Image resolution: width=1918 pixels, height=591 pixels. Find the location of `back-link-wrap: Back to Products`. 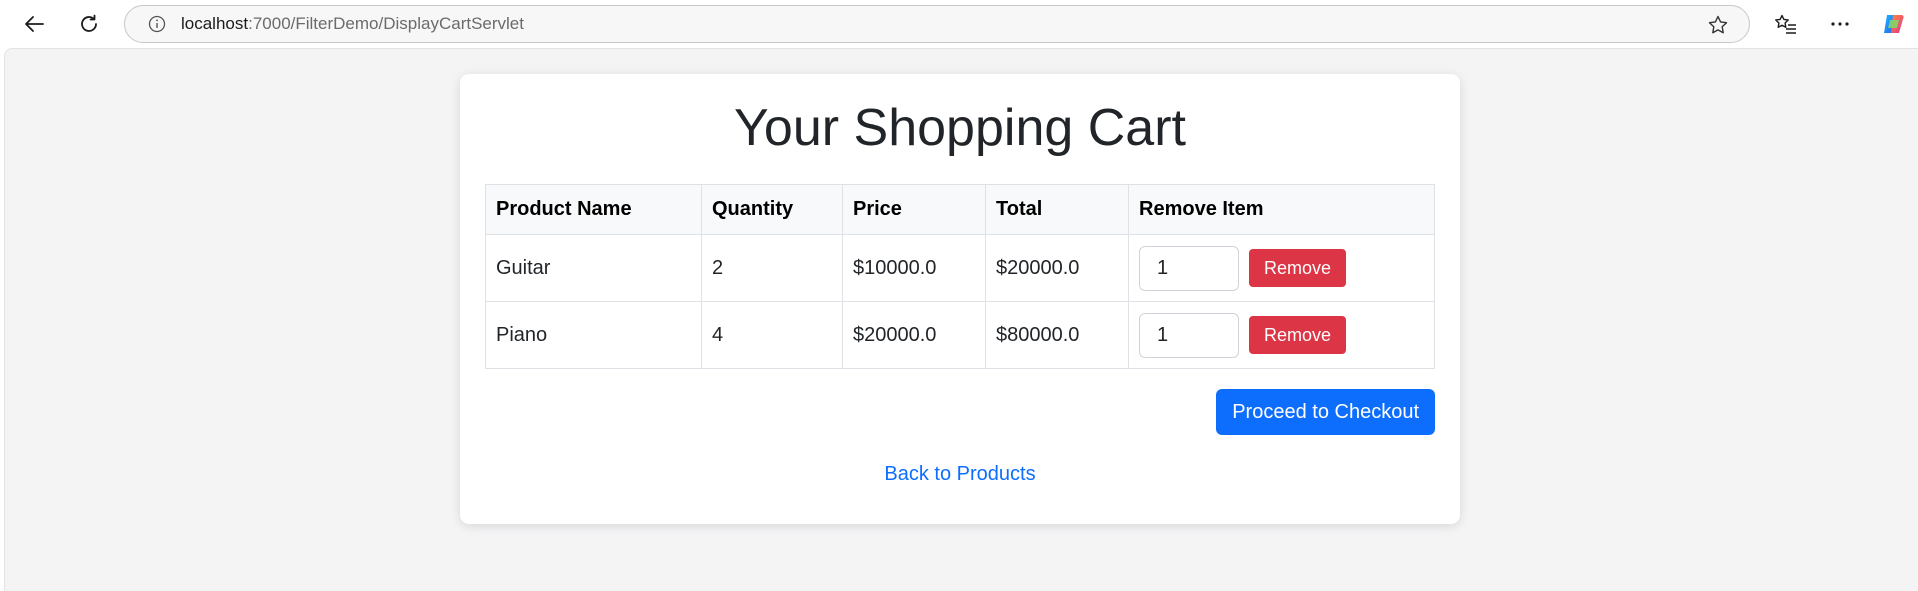

back-link-wrap: Back to Products is located at coordinates (960, 474).